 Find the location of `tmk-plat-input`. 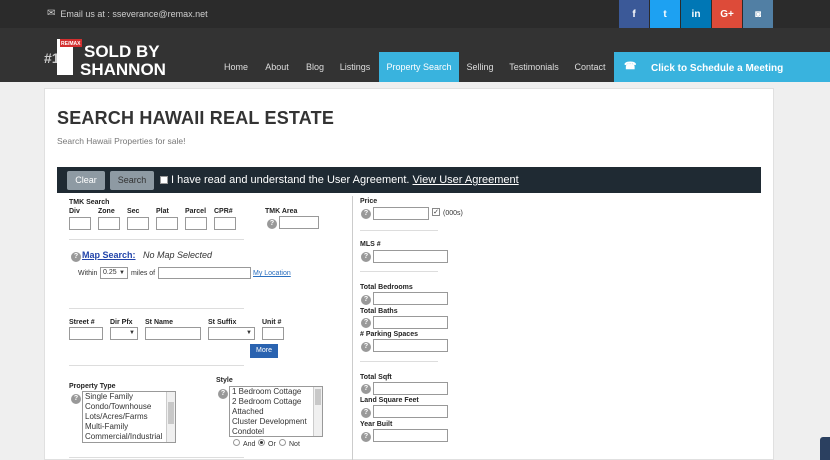

tmk-plat-input is located at coordinates (167, 223).